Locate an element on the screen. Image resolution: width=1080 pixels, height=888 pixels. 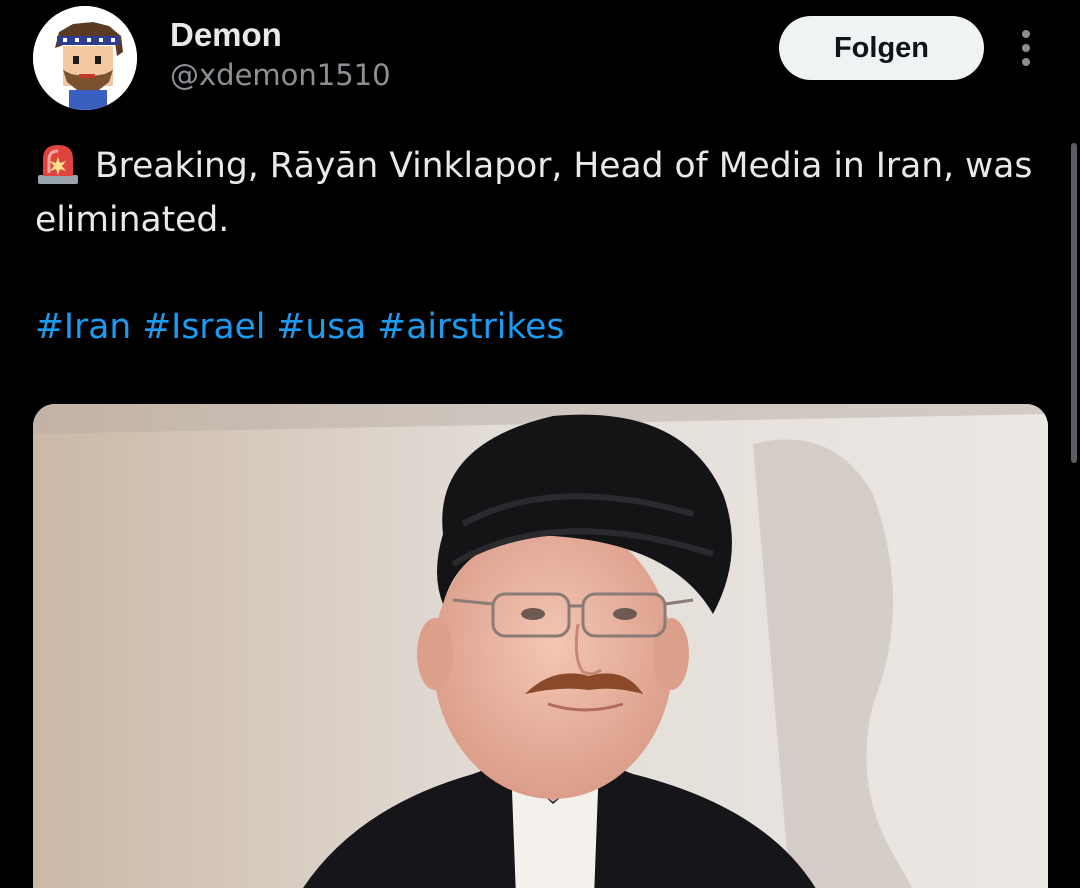
hashtag-link: #airstrikes is located at coordinates (470, 327).